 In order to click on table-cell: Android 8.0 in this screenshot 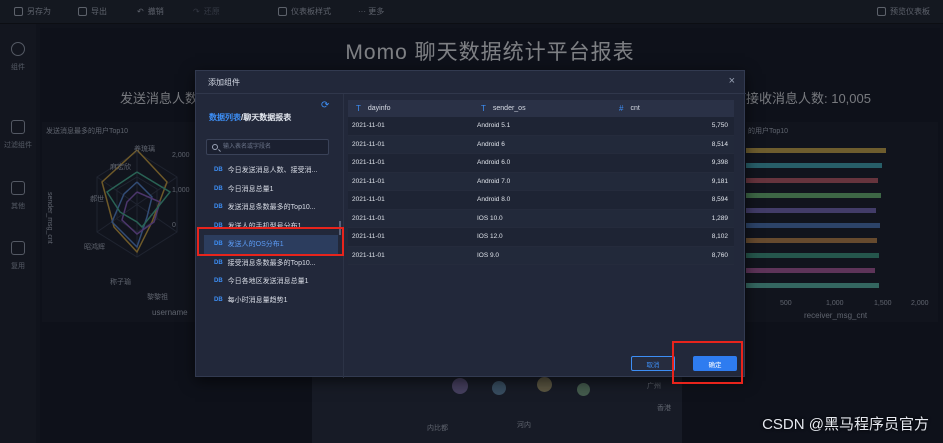, I will do `click(494, 200)`.